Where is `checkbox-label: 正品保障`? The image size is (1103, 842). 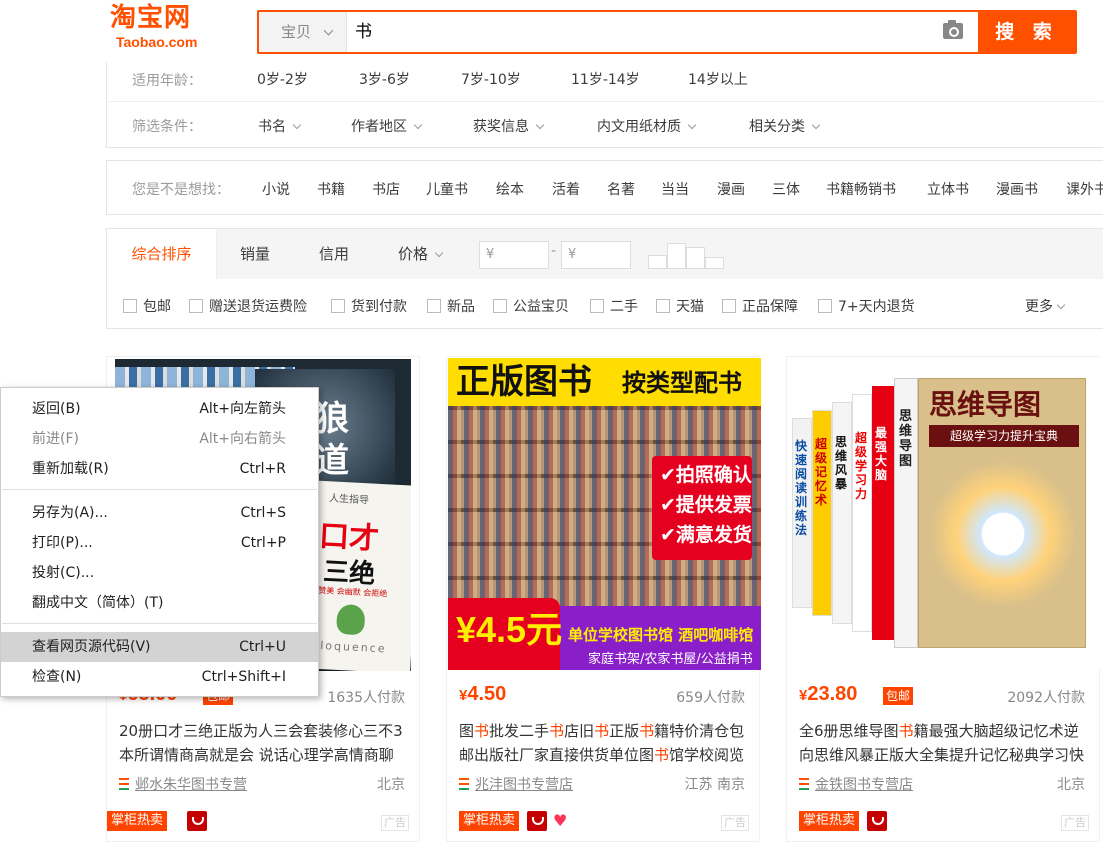 checkbox-label: 正品保障 is located at coordinates (770, 307).